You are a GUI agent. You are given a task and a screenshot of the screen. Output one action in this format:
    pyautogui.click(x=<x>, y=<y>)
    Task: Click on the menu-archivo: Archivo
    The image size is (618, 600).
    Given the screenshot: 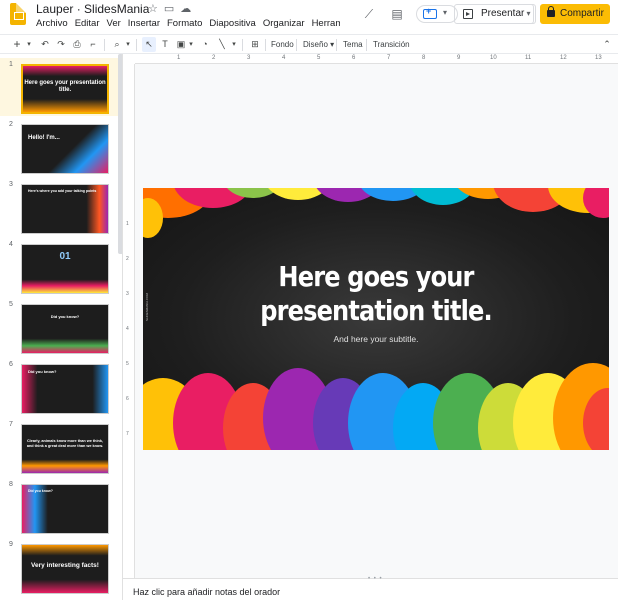 What is the action you would take?
    pyautogui.click(x=52, y=23)
    